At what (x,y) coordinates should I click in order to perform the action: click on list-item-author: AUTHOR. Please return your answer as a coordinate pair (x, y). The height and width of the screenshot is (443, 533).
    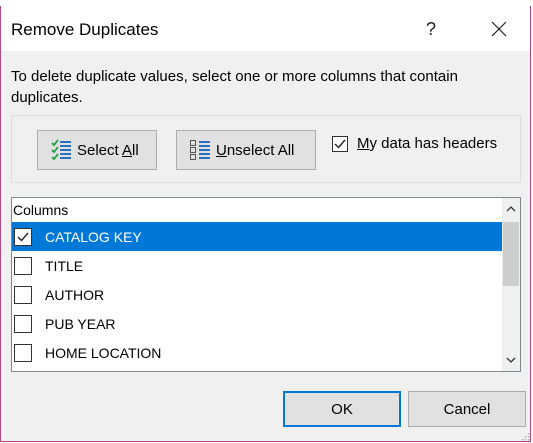
    Looking at the image, I should click on (257, 294).